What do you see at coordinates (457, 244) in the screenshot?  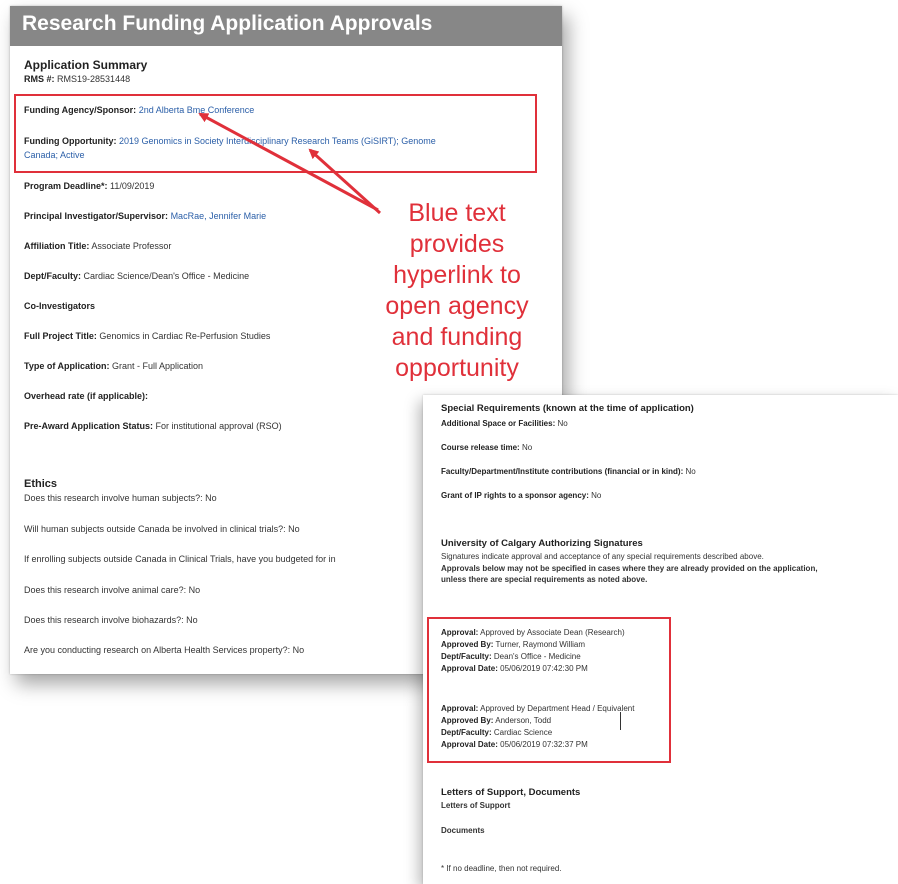 I see `annotation-line: provides` at bounding box center [457, 244].